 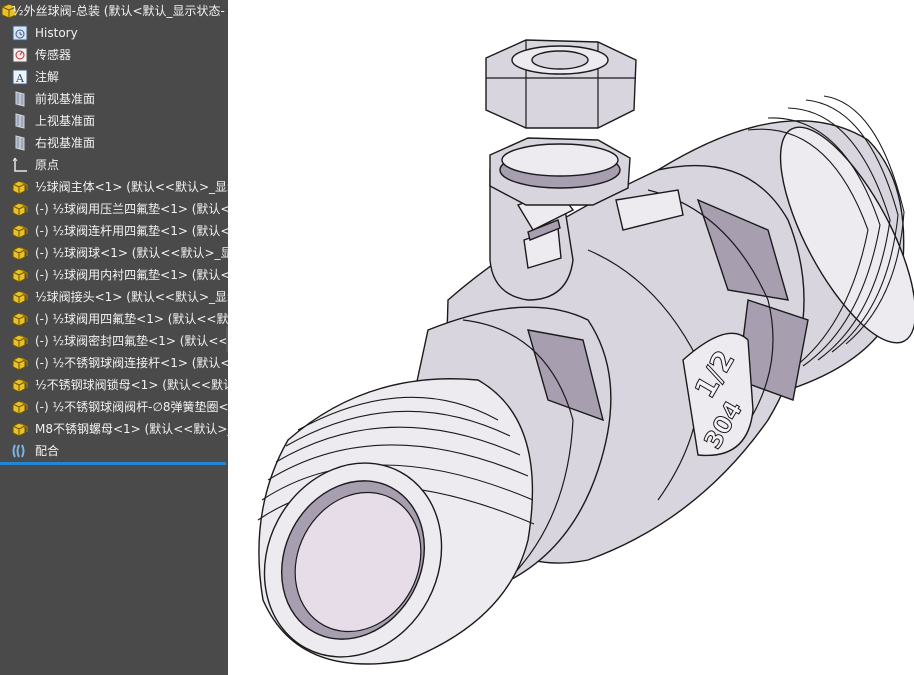 I want to click on tree-item-label: 注解, so click(x=47, y=77).